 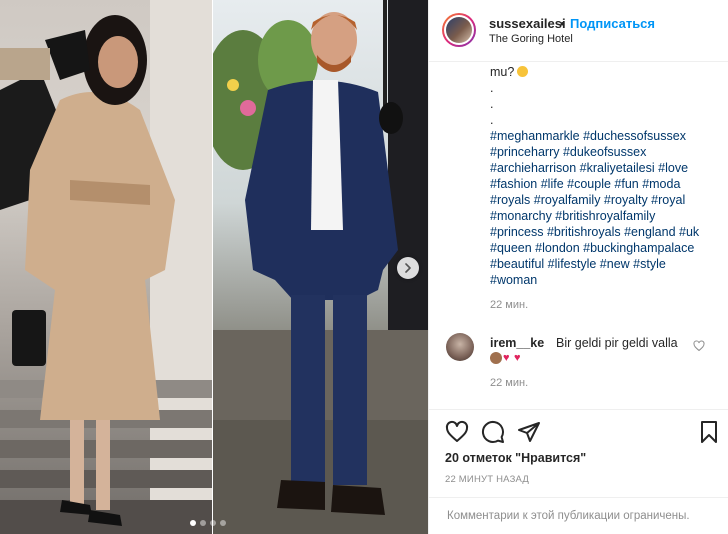 I want to click on post-timestamp: 22 МИНУТ НАЗАД, so click(x=487, y=479).